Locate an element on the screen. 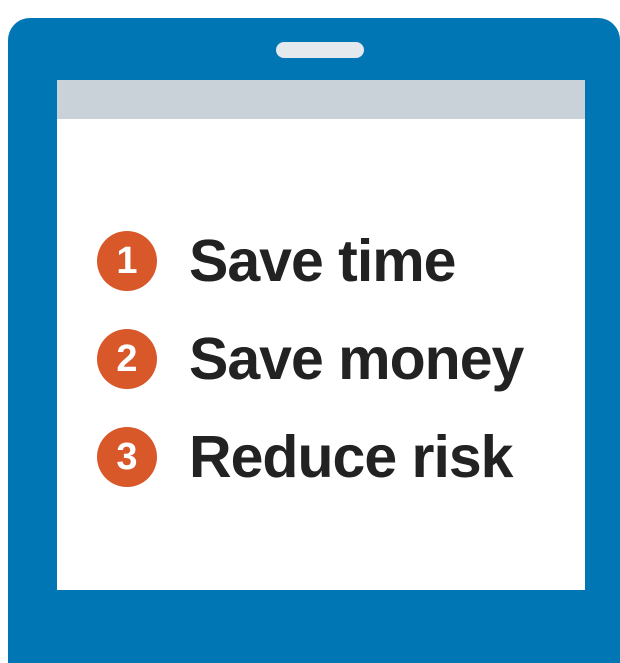  speaker-slot is located at coordinates (320, 50).